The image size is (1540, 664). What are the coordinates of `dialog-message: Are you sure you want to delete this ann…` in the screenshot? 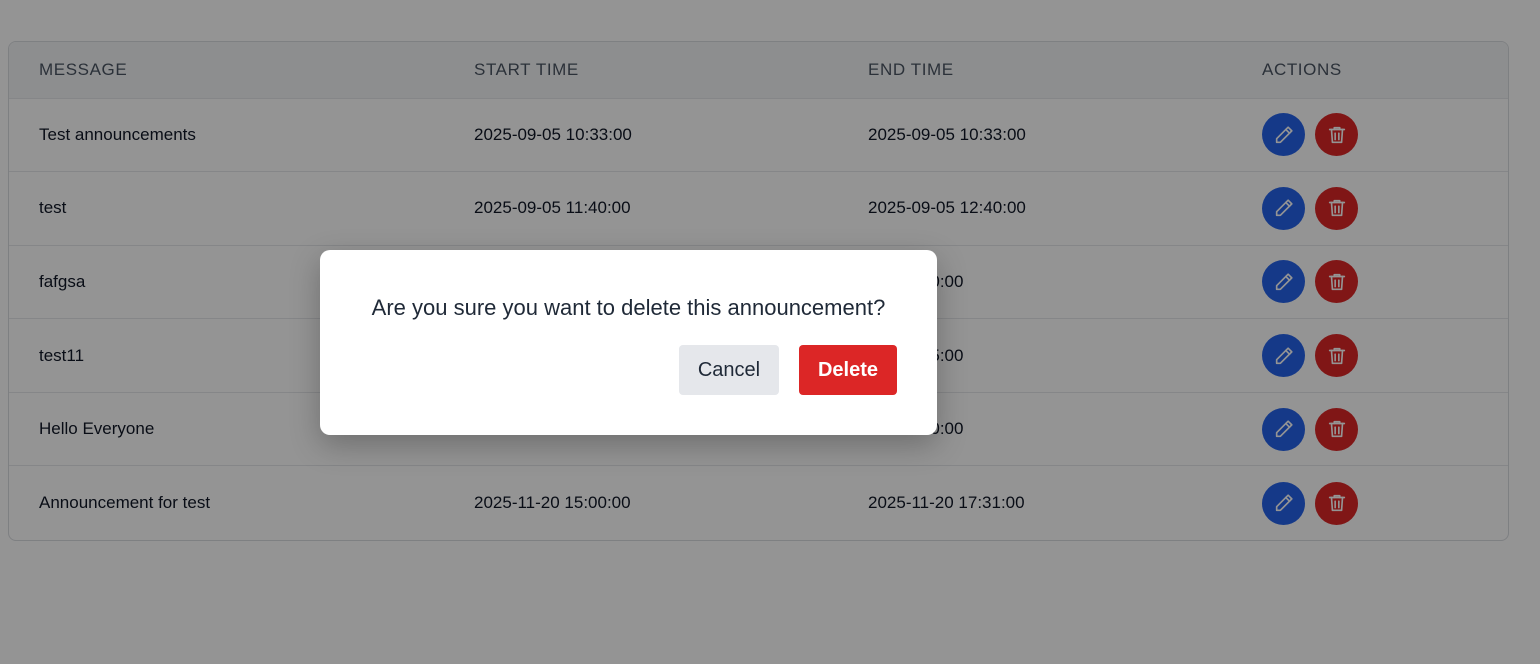 It's located at (628, 307).